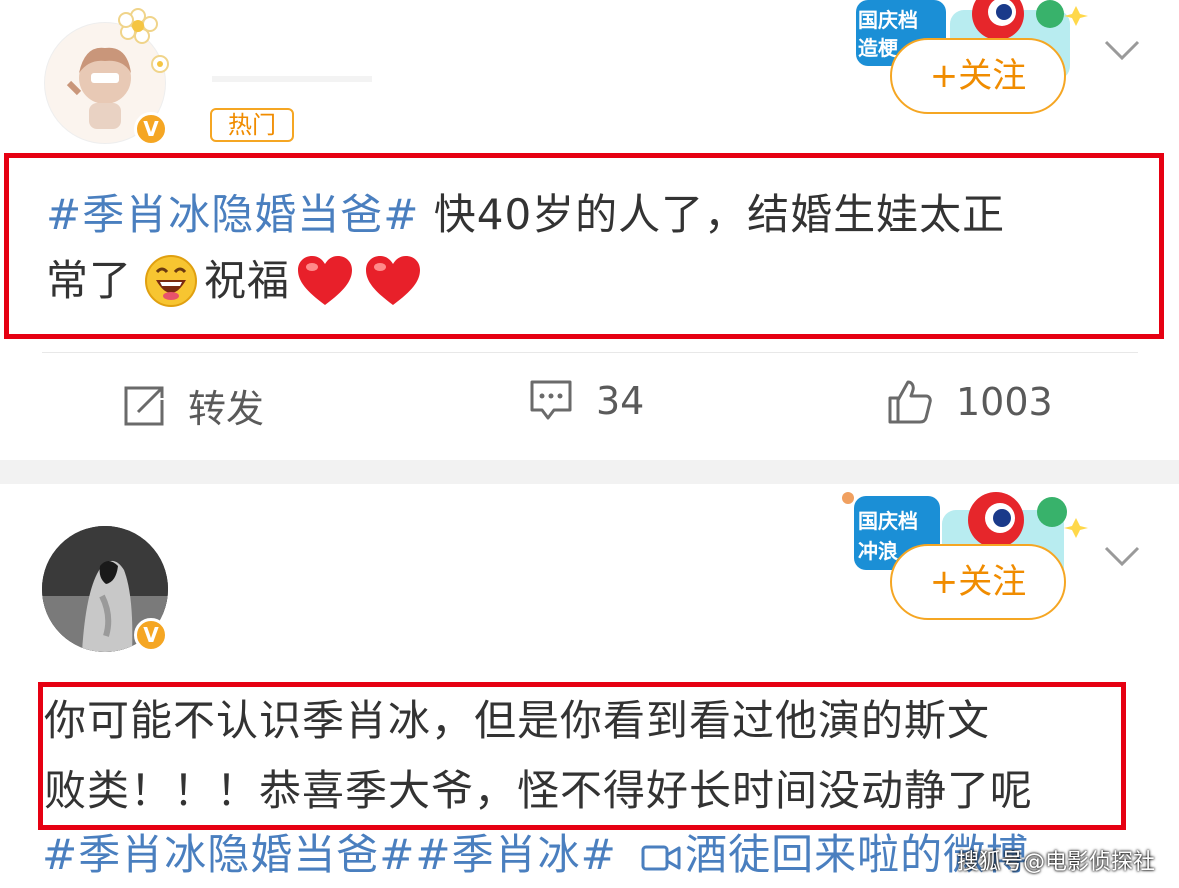 Image resolution: width=1179 pixels, height=888 pixels. Describe the element at coordinates (247, 280) in the screenshot. I see `content-text-2b: 祝福` at that location.